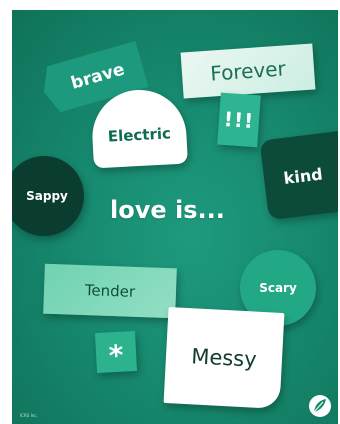 The width and height of the screenshot is (340, 424). I want to click on word-brave: brave, so click(97, 76).